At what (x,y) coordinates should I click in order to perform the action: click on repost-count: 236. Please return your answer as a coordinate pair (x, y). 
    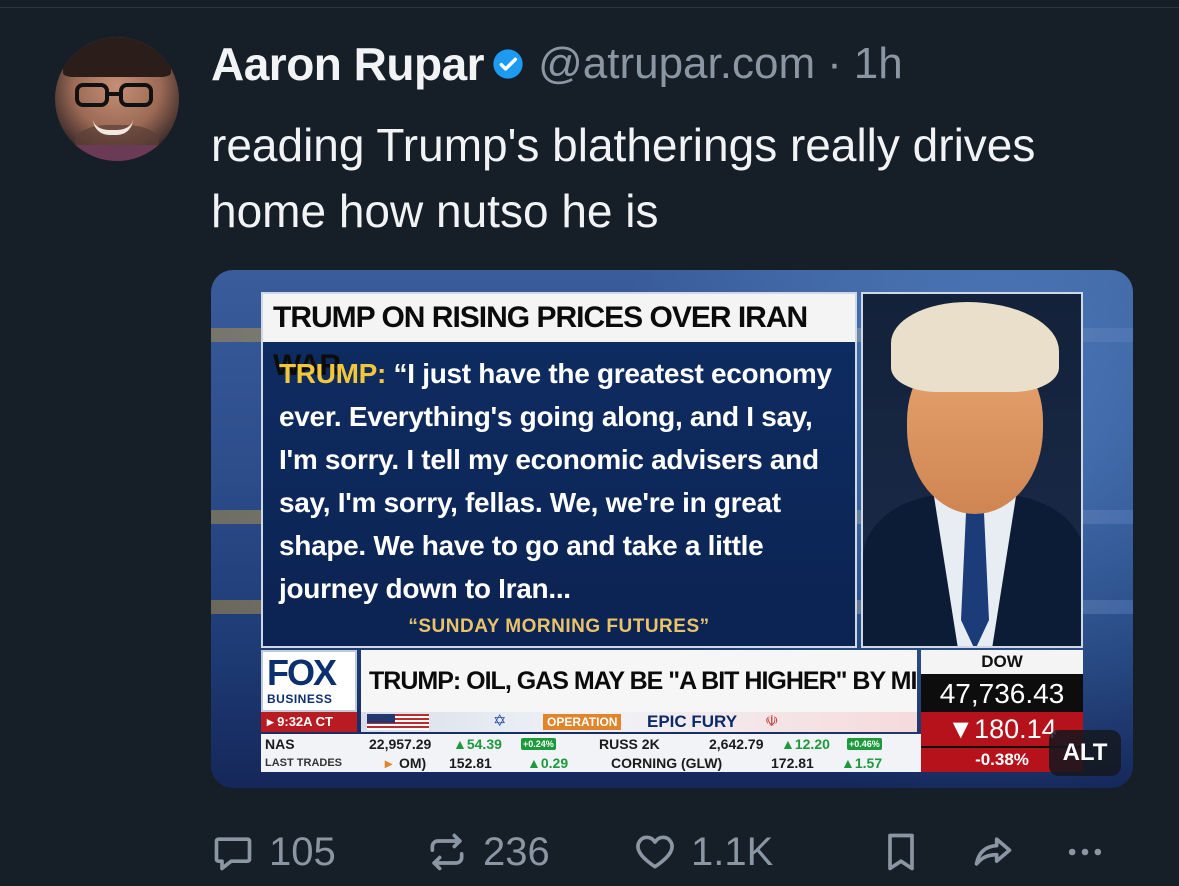
    Looking at the image, I should click on (516, 851).